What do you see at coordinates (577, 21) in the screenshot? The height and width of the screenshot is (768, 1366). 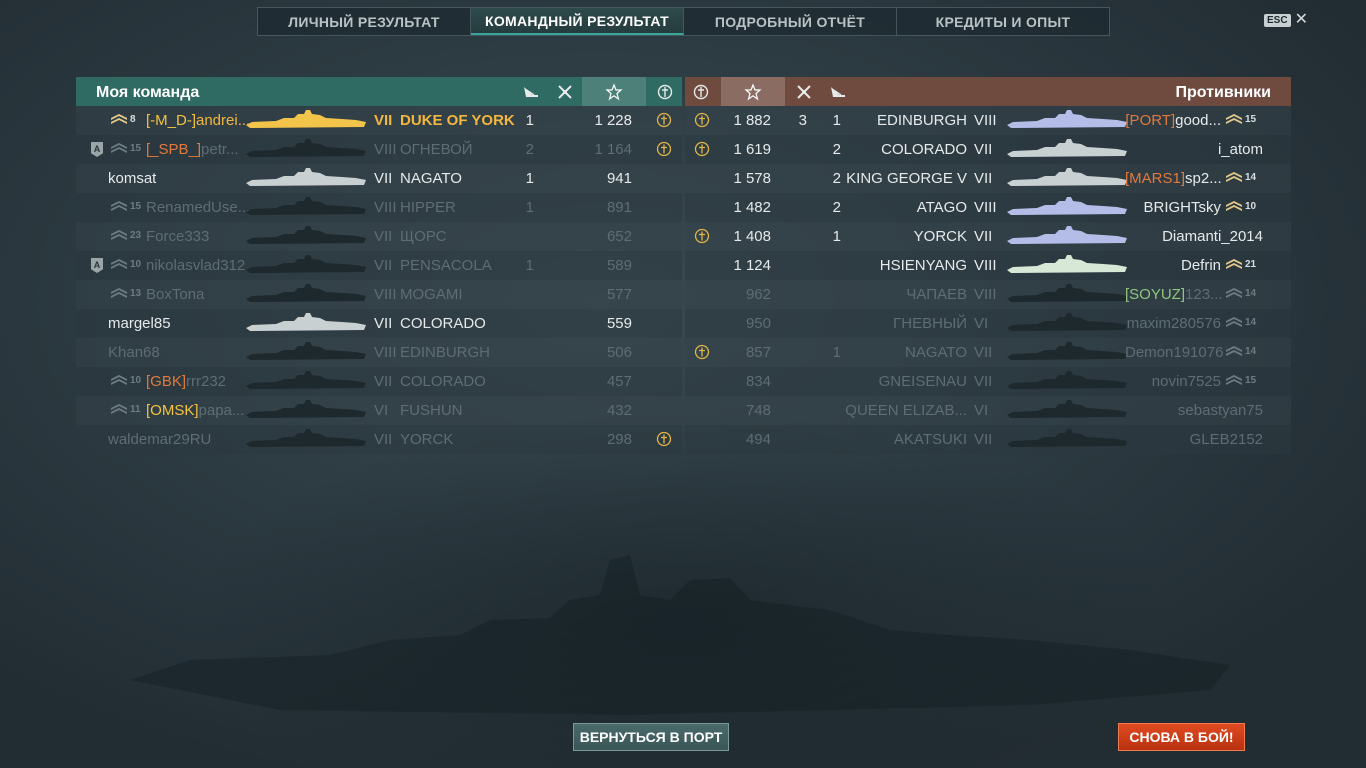 I see `tab-team-result: КОМАНДНЫЙ РЕЗУЛЬТАТ` at bounding box center [577, 21].